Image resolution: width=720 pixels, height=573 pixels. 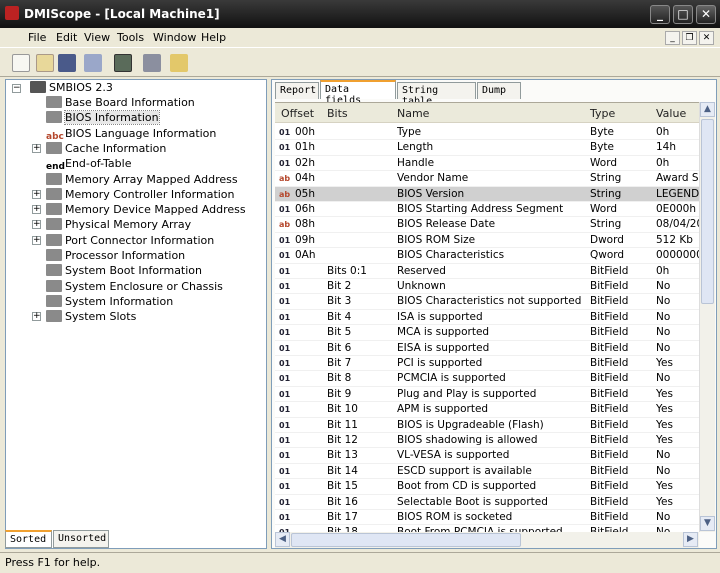 What do you see at coordinates (707, 523) in the screenshot?
I see `scroll-down-button: ▼` at bounding box center [707, 523].